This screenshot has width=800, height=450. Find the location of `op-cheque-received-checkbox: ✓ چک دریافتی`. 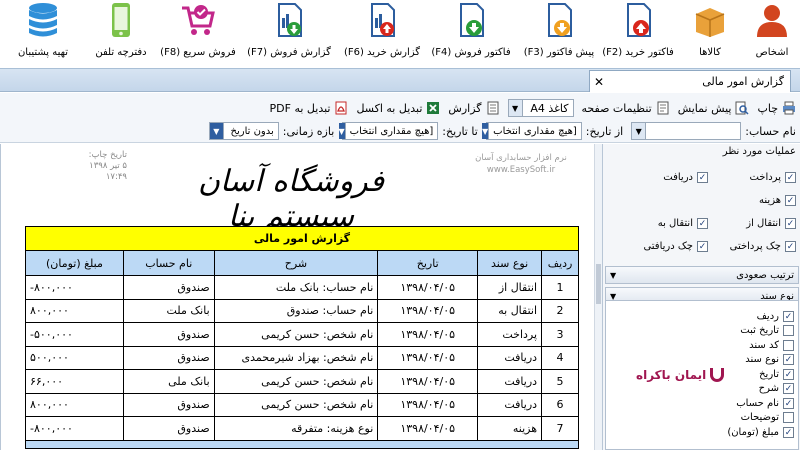

op-cheque-received-checkbox: ✓ چک دریافتی is located at coordinates (664, 246).